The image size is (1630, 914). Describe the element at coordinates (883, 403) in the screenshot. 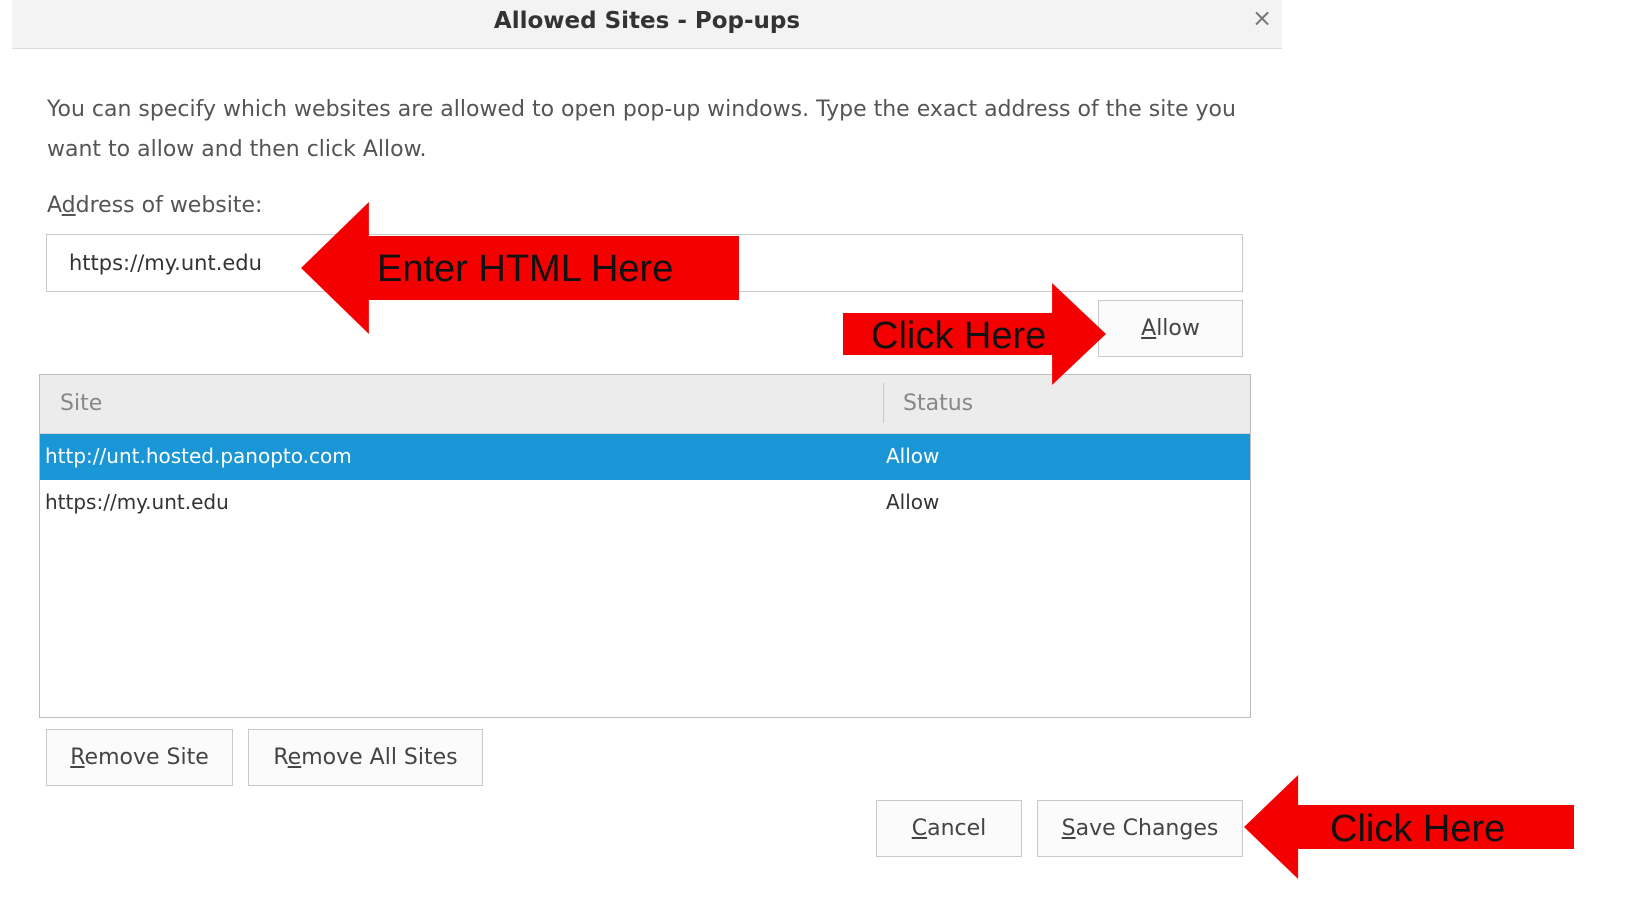

I see `column-divider` at that location.